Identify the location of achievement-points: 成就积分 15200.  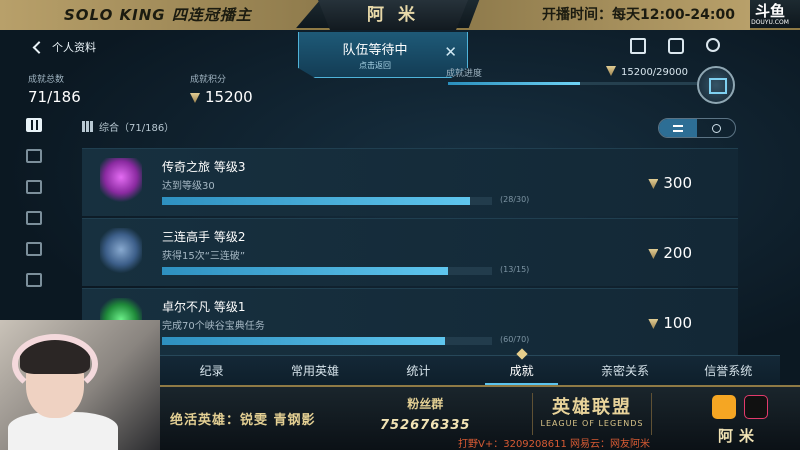
(221, 89).